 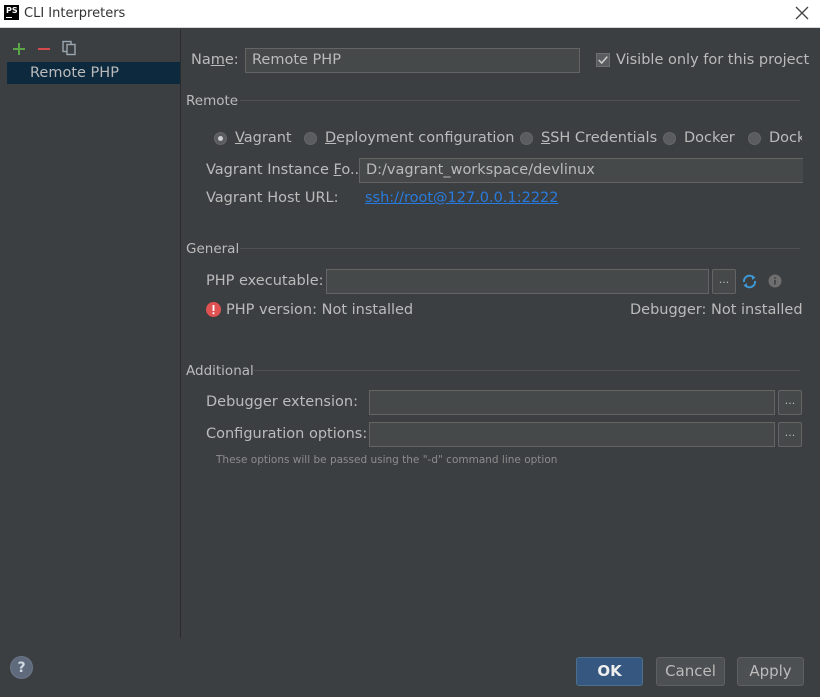 I want to click on radio-deployment-label: Deployment configuration, so click(x=420, y=138).